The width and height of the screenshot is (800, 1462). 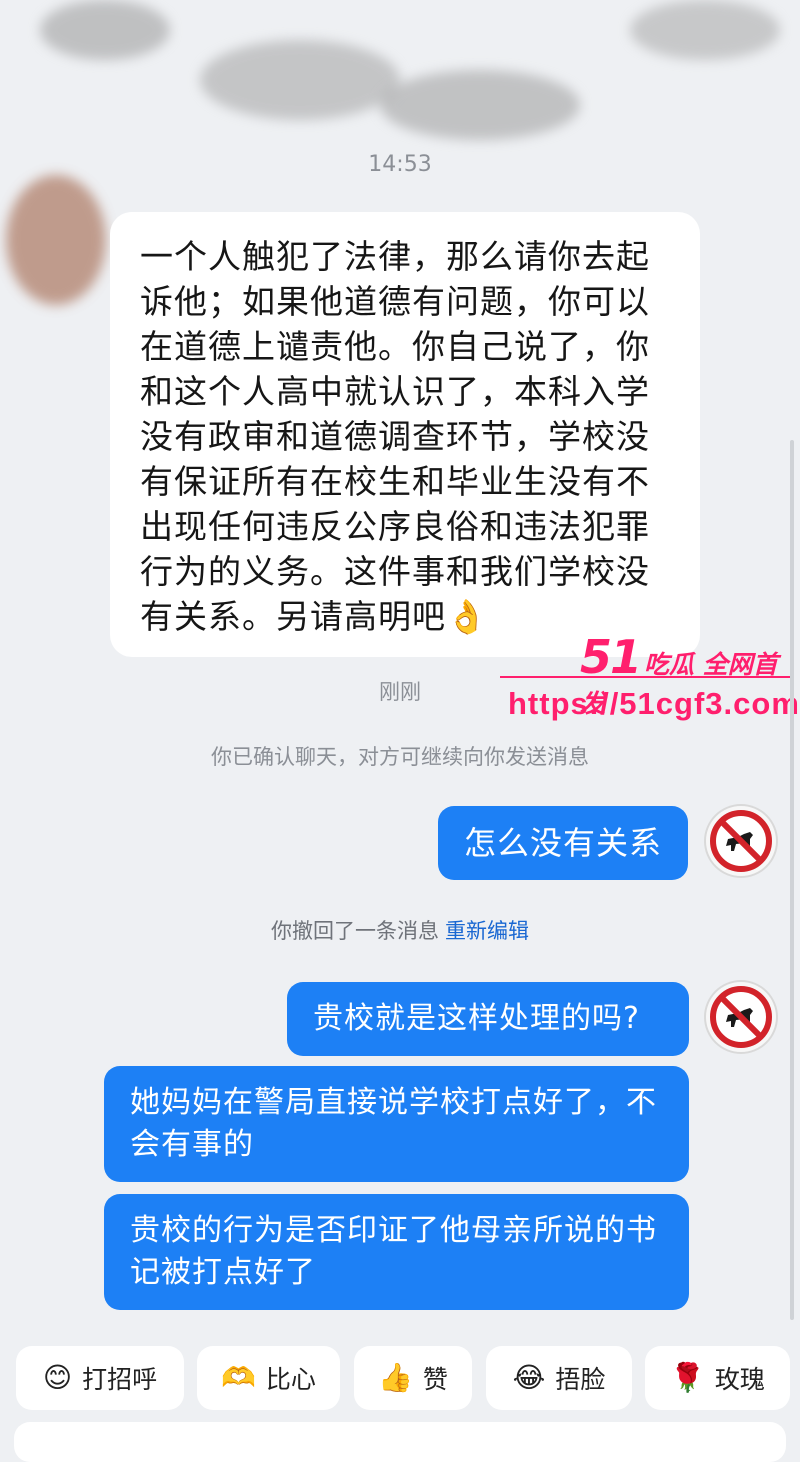 I want to click on just-now-label: 刚刚, so click(x=400, y=692).